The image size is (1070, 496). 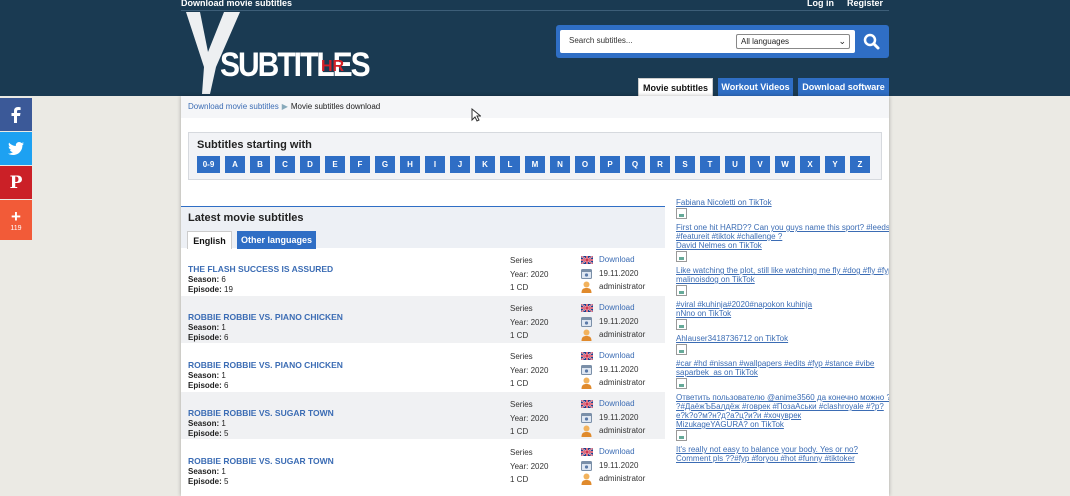 I want to click on letter-index-title: Subtitles starting with, so click(x=254, y=145).